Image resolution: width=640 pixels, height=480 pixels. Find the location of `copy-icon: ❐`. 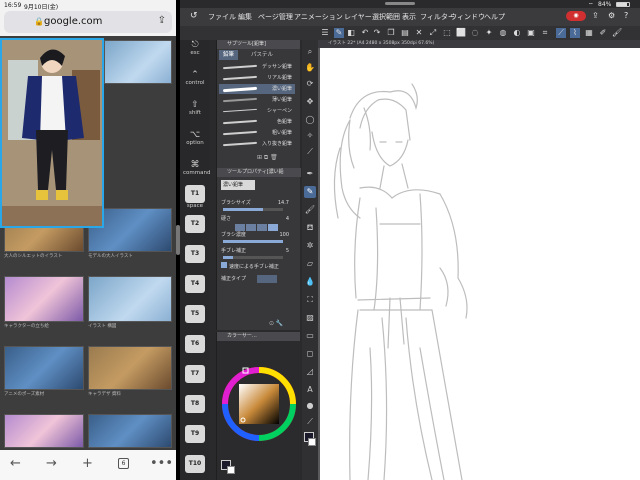

copy-icon: ❐ is located at coordinates (391, 33).